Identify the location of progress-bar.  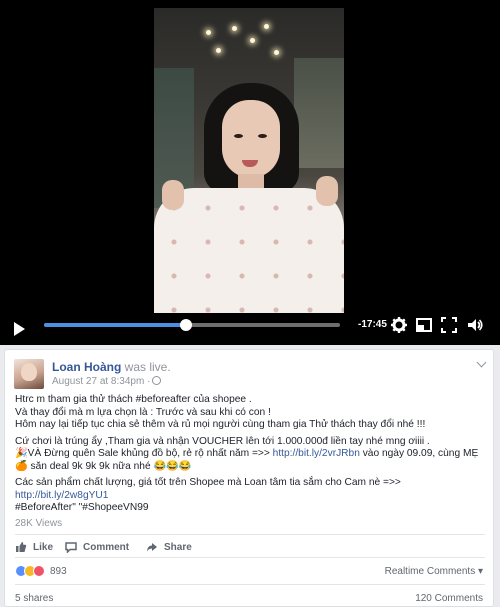
(192, 325).